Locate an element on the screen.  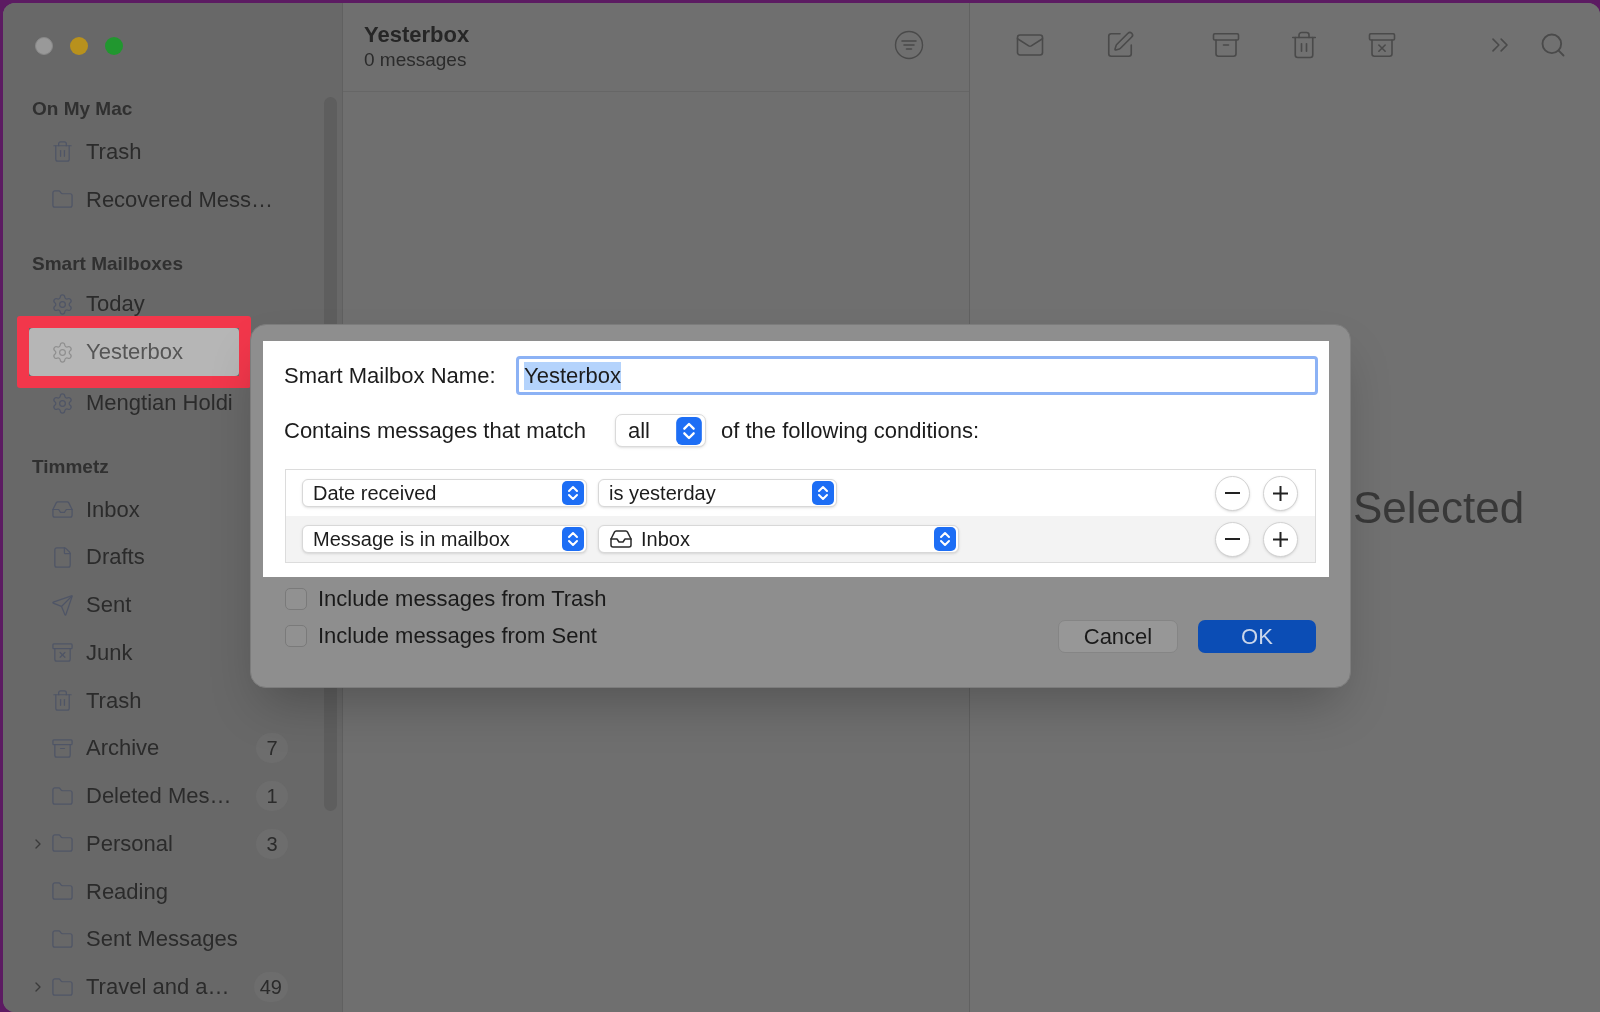
unread-count: 1 is located at coordinates (272, 796).